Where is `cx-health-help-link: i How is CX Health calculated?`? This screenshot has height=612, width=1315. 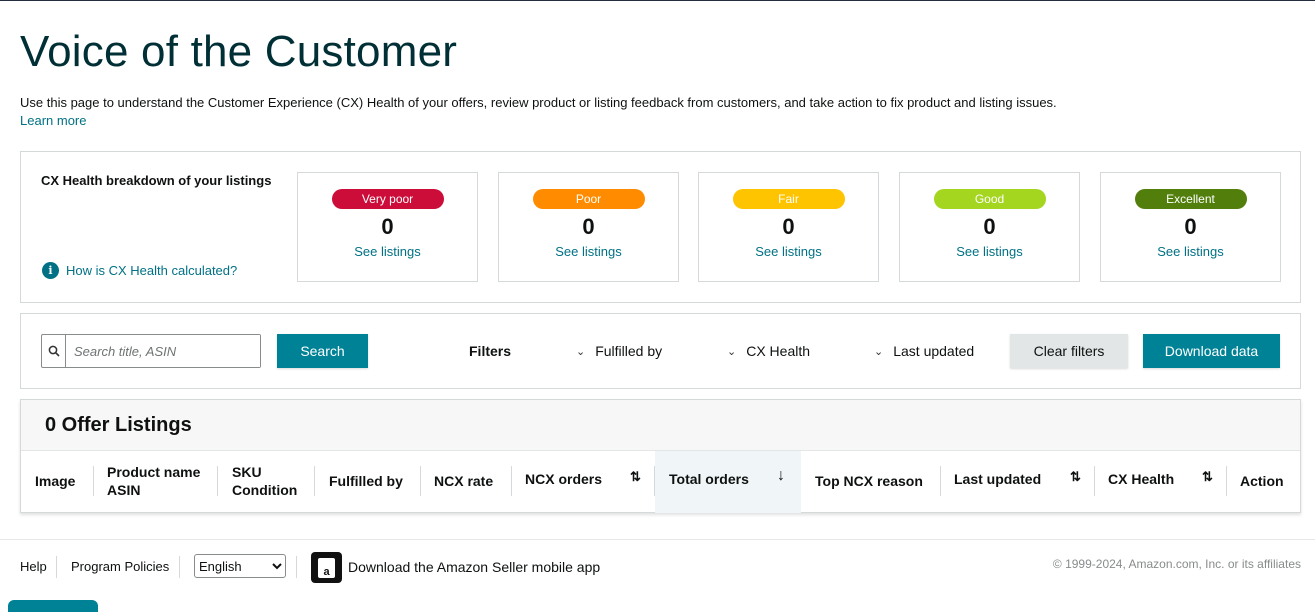 cx-health-help-link: i How is CX Health calculated? is located at coordinates (139, 270).